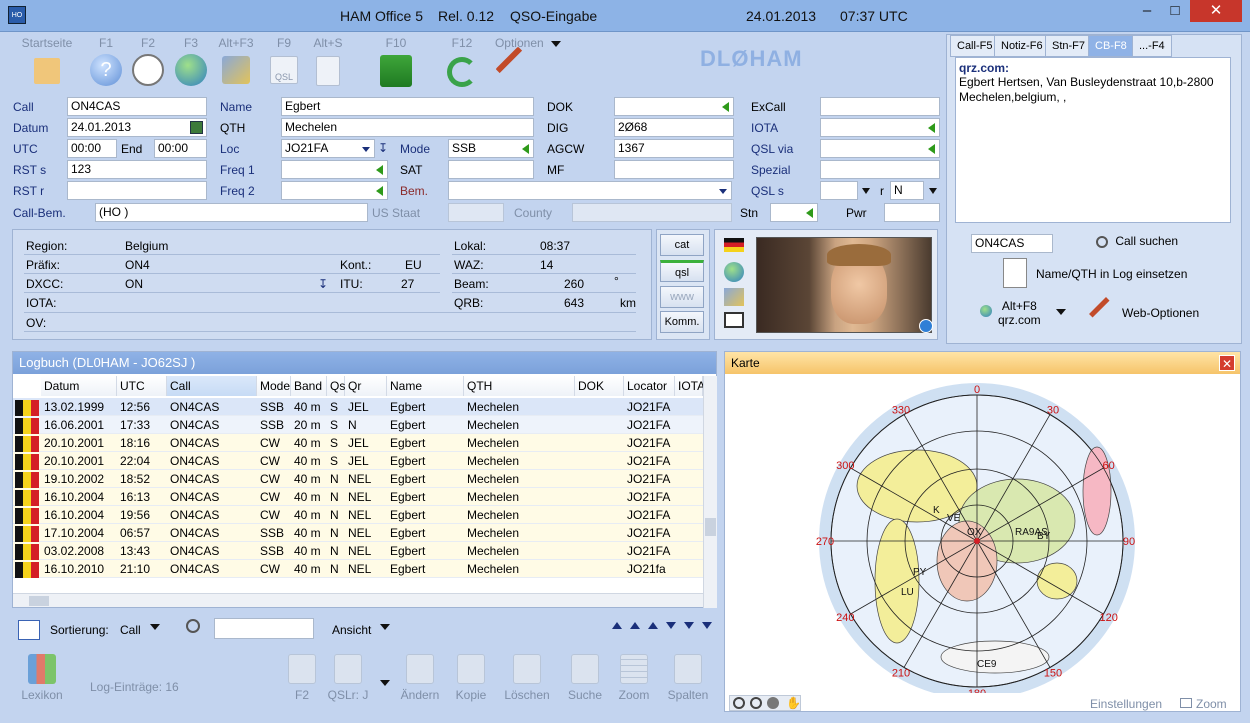  Describe the element at coordinates (1216, 11) in the screenshot. I see `close-button: ✕` at that location.